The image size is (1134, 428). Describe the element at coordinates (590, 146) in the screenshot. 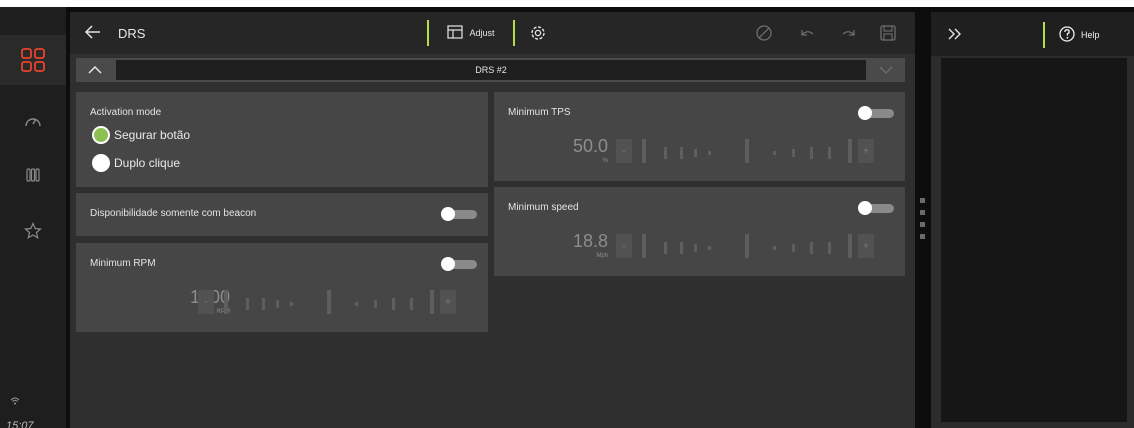

I see `tps-value-text: 50.0` at that location.